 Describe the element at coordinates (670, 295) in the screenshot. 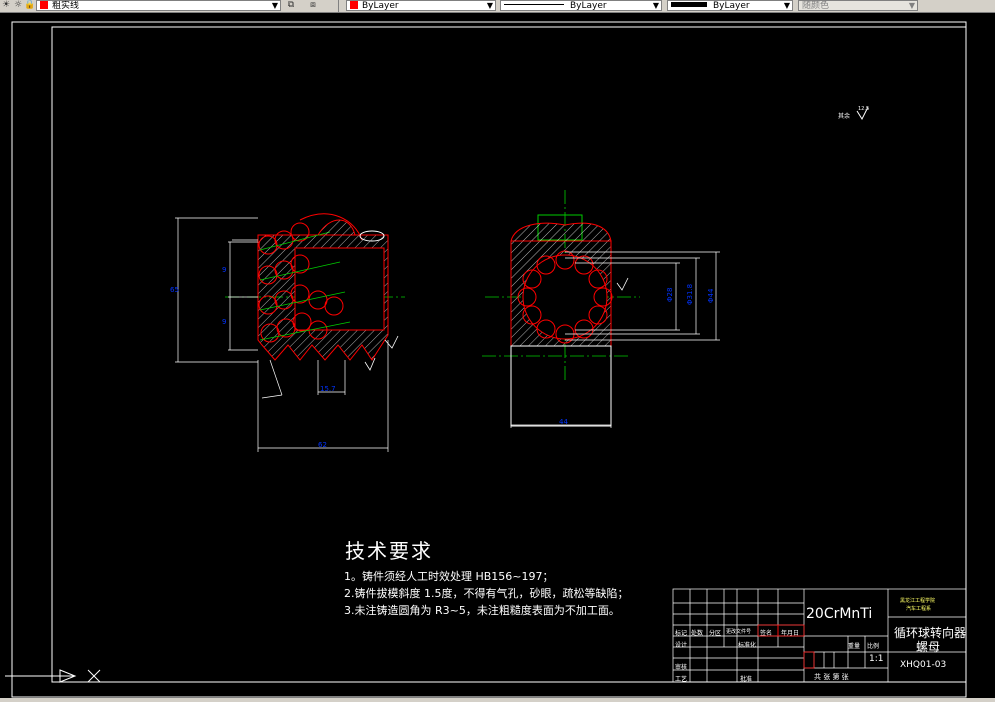

I see `svg-text: Φ28` at that location.